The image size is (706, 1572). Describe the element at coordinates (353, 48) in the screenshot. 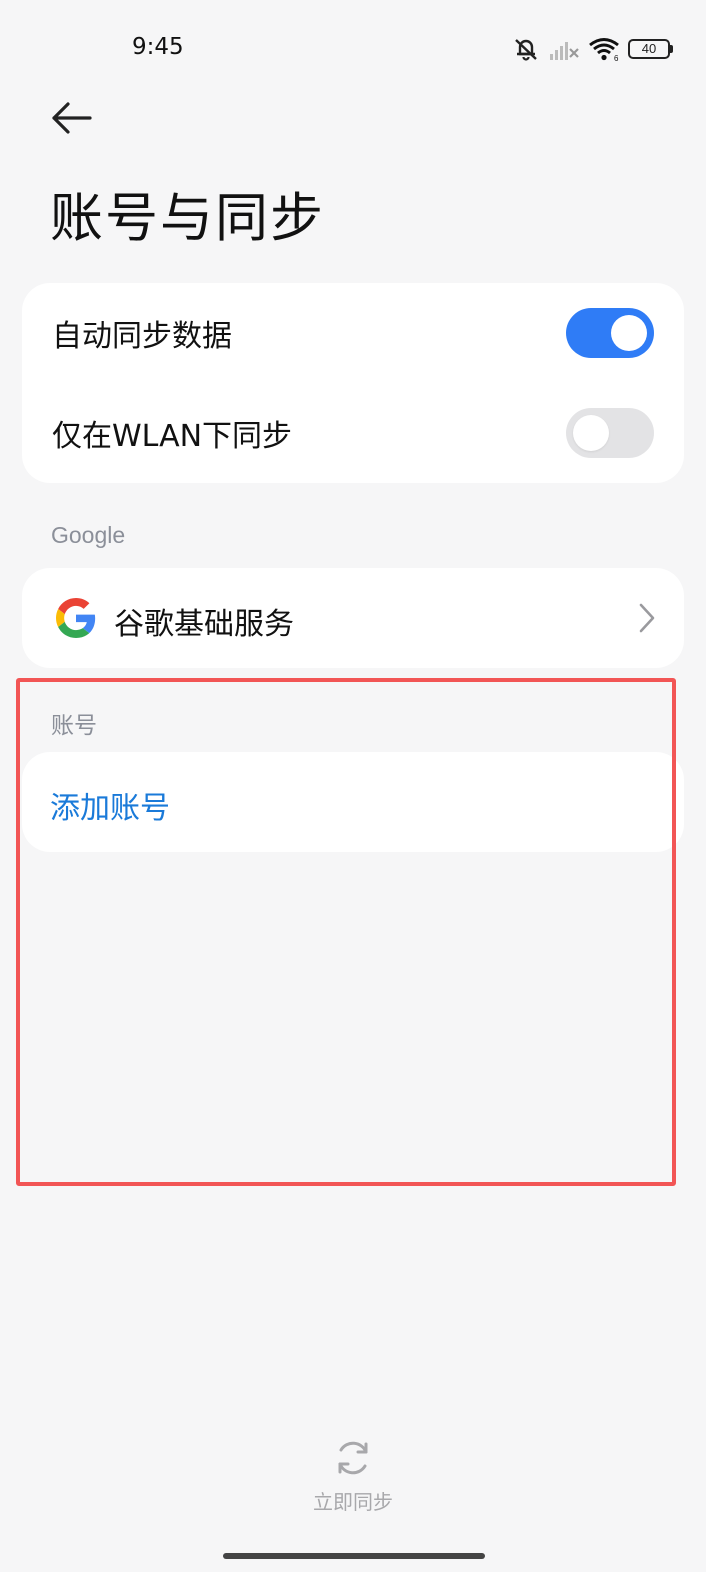

I see `status-bar: 9:45 6 40` at that location.